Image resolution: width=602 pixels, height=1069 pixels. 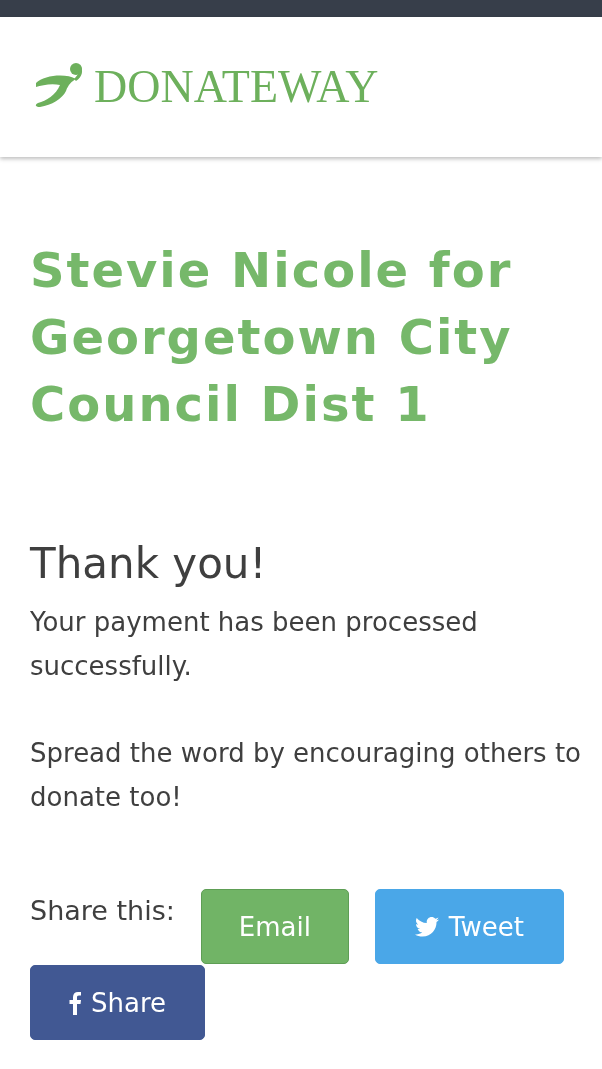 What do you see at coordinates (254, 644) in the screenshot?
I see `confirmation-message: Your payment has been processed successfully.` at bounding box center [254, 644].